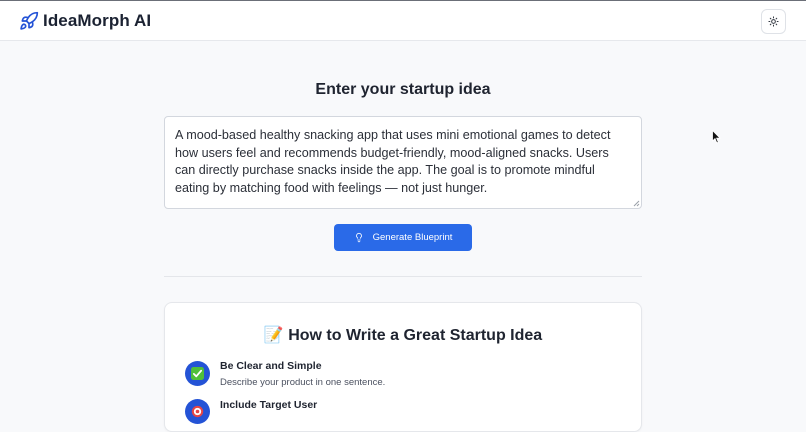 Image resolution: width=806 pixels, height=432 pixels. What do you see at coordinates (197, 411) in the screenshot?
I see `target-icon` at bounding box center [197, 411].